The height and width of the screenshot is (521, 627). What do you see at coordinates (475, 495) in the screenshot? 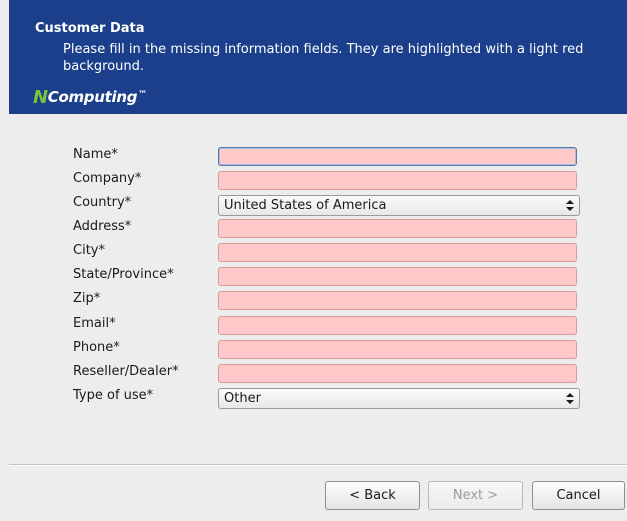
I see `next-button: Next >` at bounding box center [475, 495].